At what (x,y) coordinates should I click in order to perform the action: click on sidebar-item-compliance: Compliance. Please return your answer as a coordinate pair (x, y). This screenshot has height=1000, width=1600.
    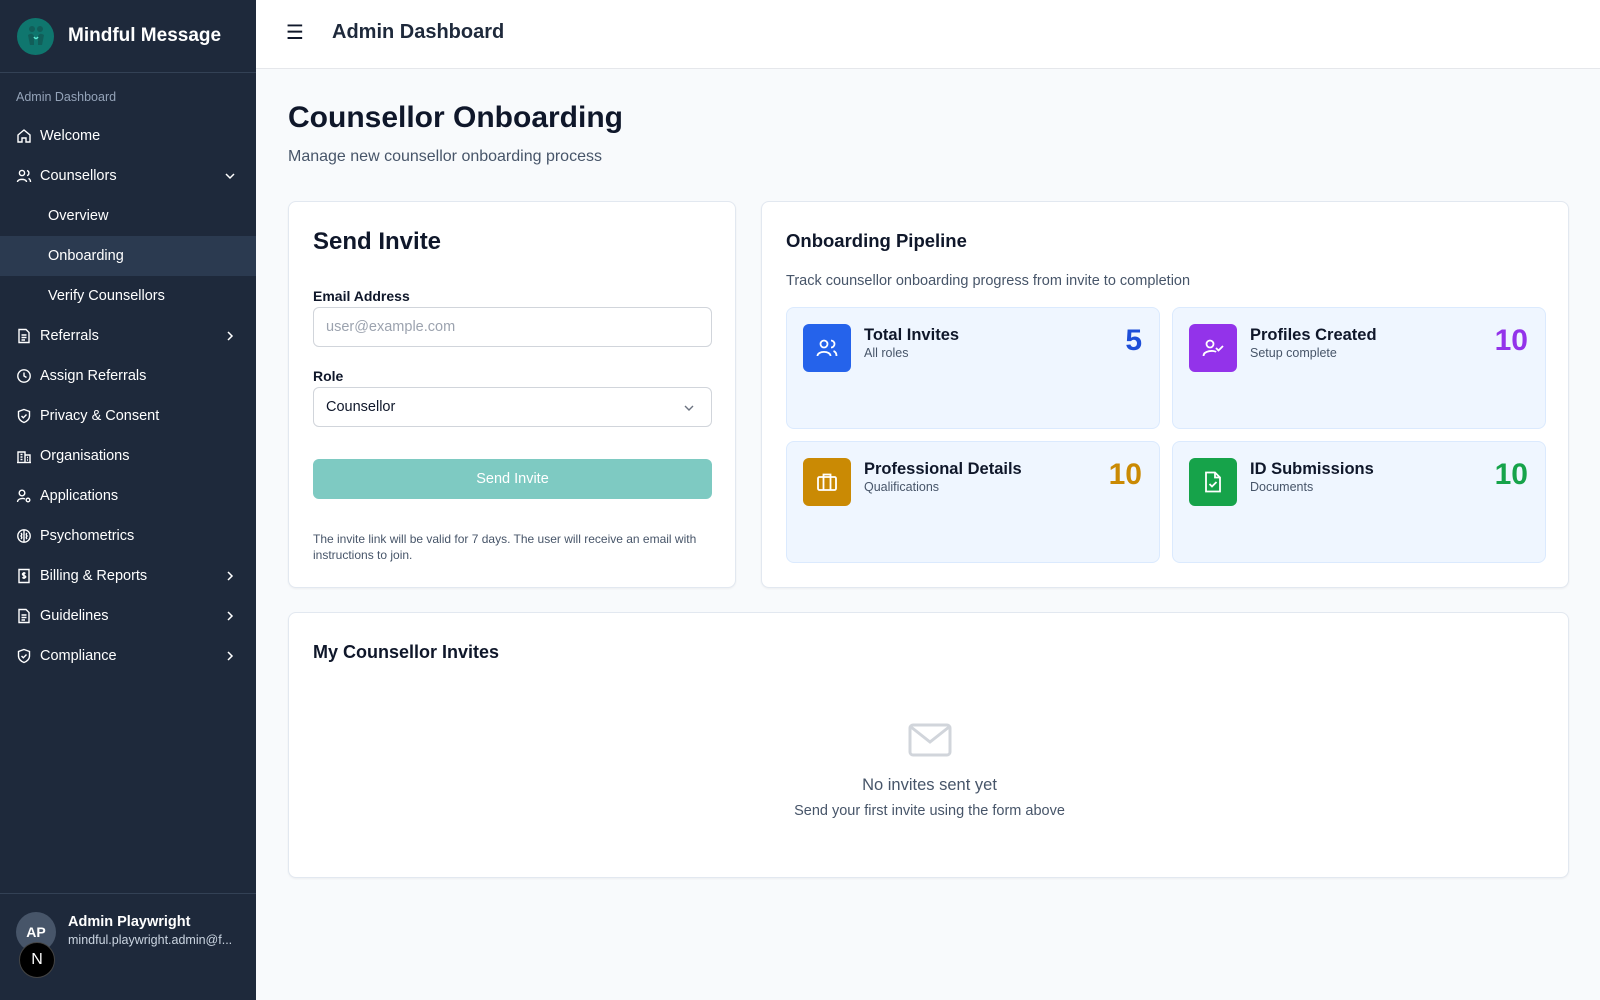
    Looking at the image, I should click on (128, 656).